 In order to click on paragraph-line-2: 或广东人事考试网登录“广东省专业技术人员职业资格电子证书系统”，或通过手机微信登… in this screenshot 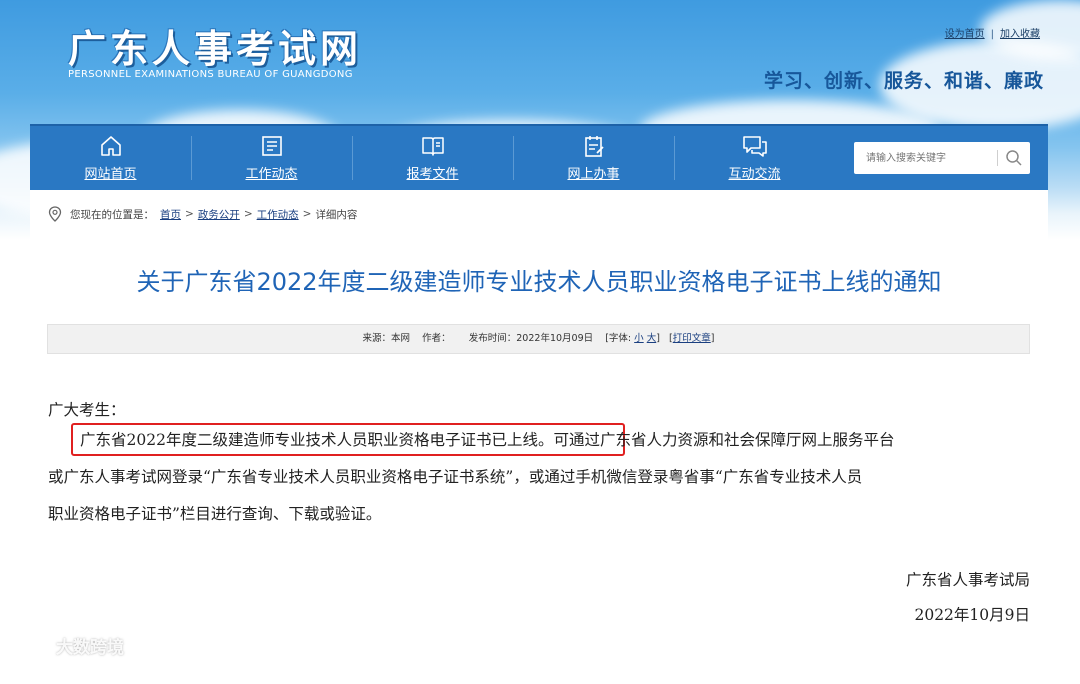, I will do `click(455, 477)`.